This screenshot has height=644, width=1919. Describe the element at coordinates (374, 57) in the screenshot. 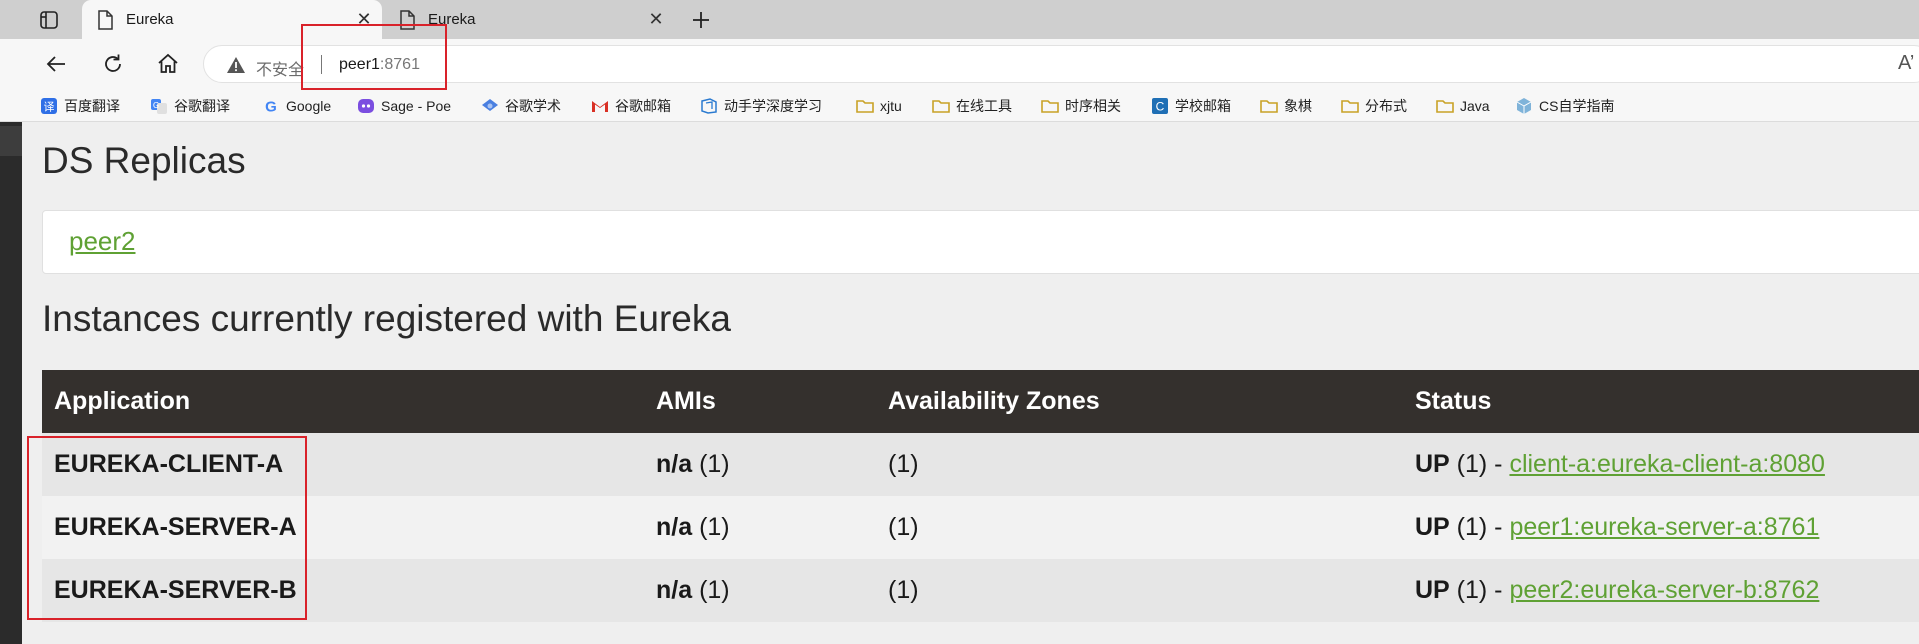

I see `url-highlight-box` at that location.